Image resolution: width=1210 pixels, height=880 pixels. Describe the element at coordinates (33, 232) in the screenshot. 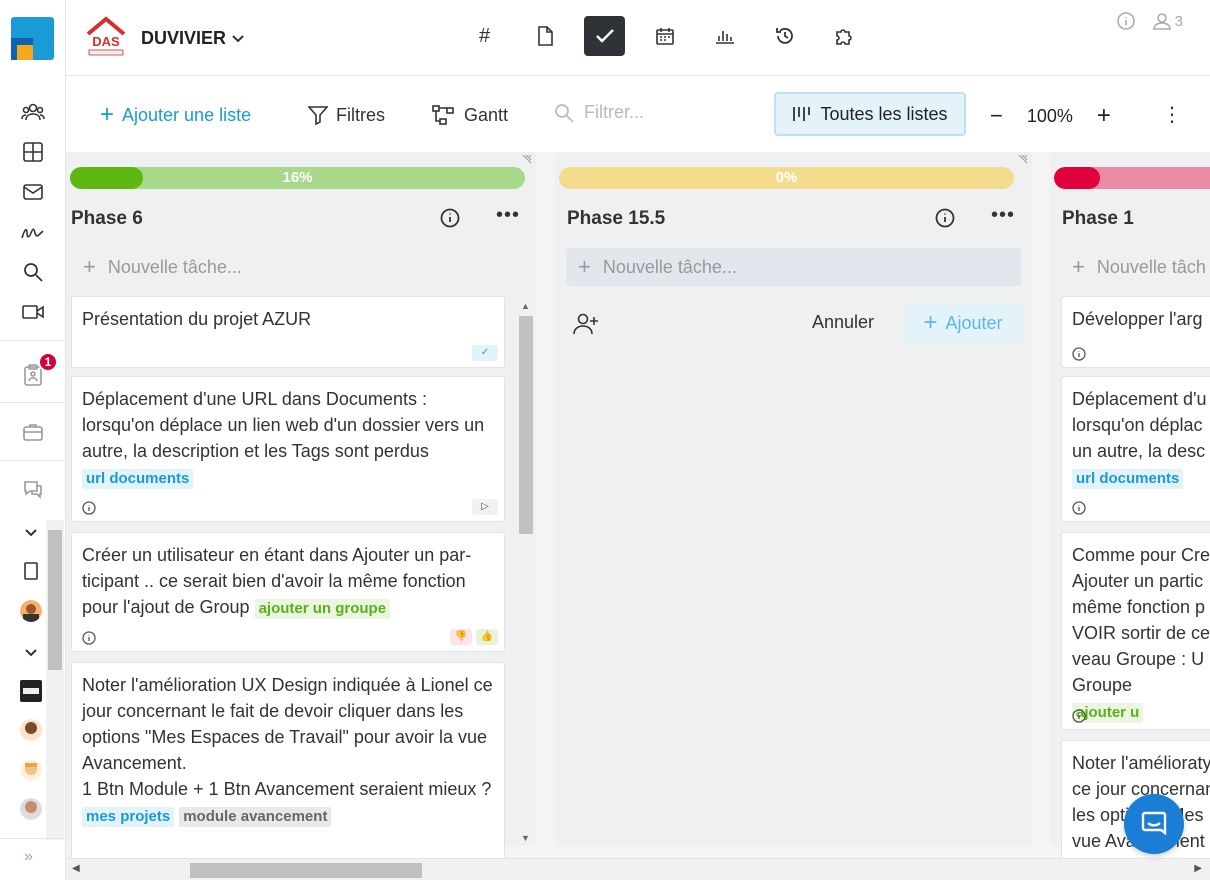

I see `signature-icon` at that location.